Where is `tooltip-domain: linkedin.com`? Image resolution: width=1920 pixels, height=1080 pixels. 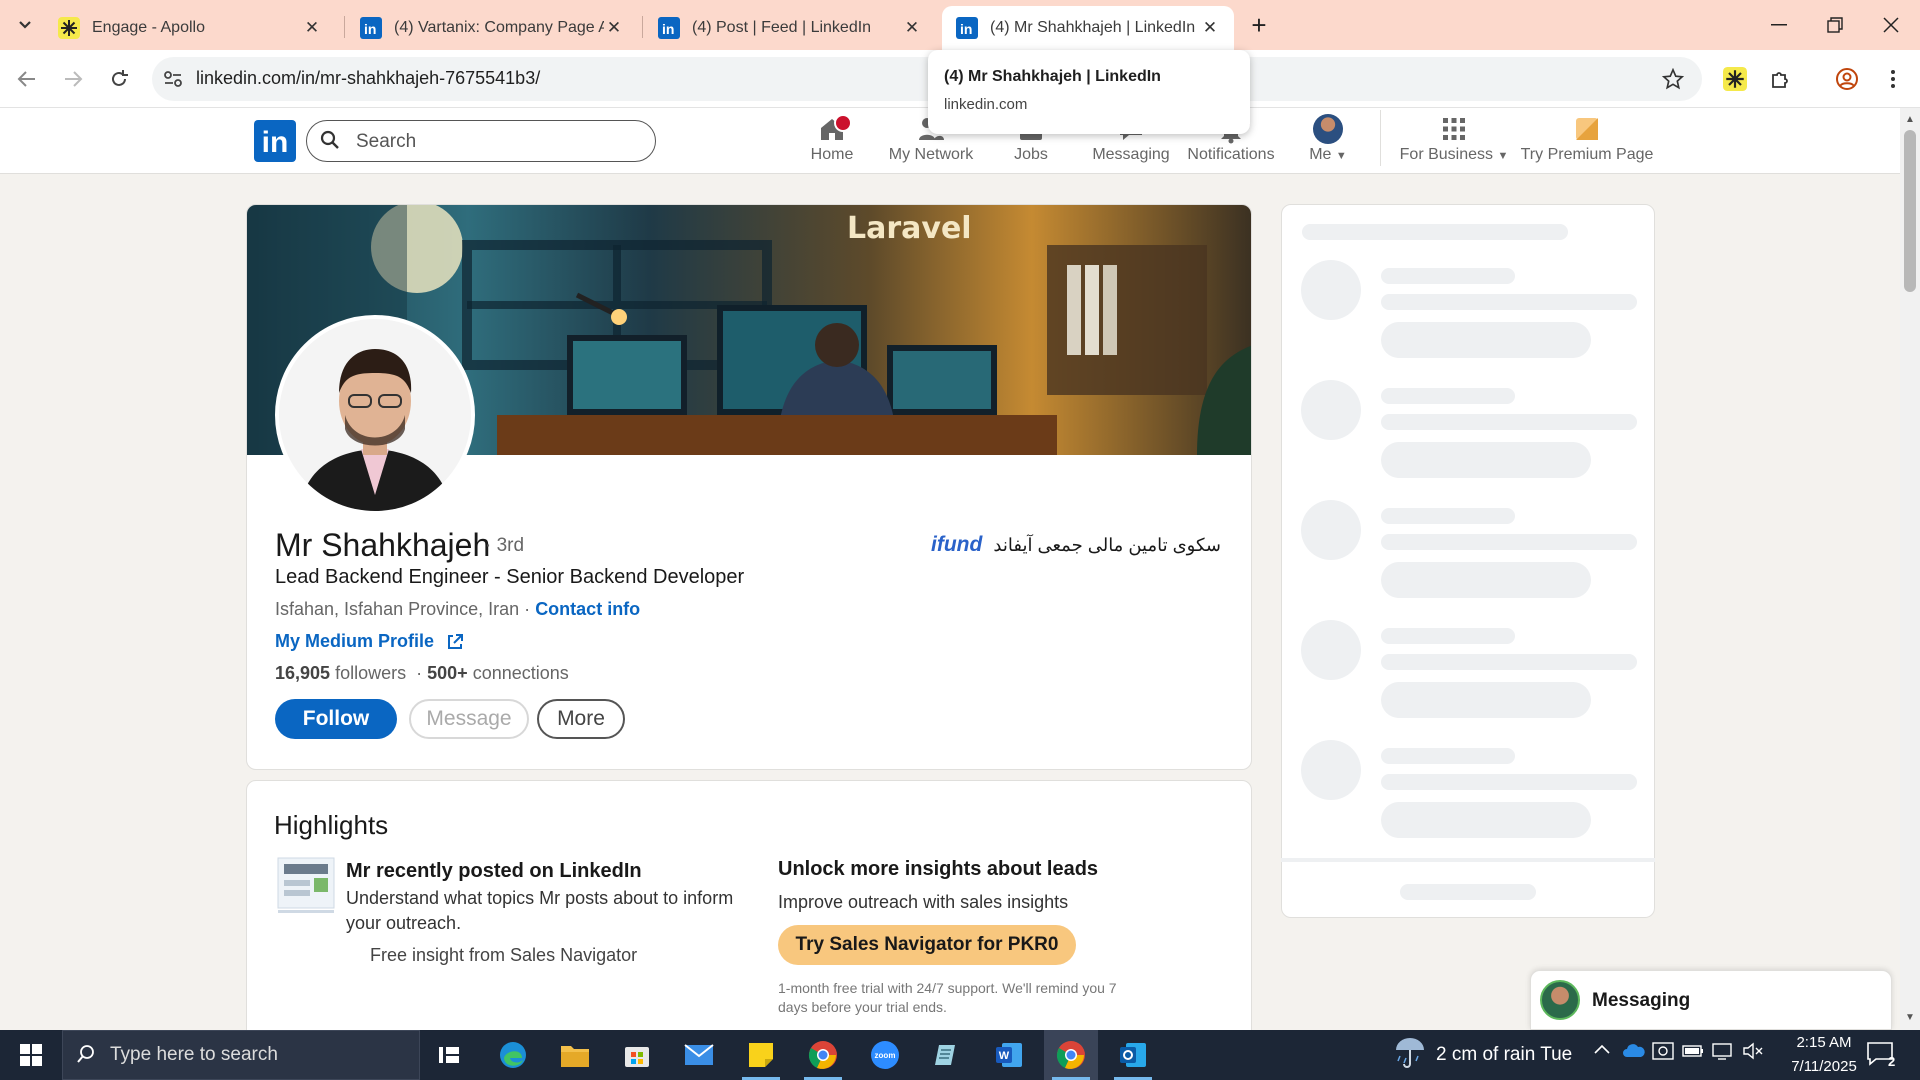 tooltip-domain: linkedin.com is located at coordinates (986, 104).